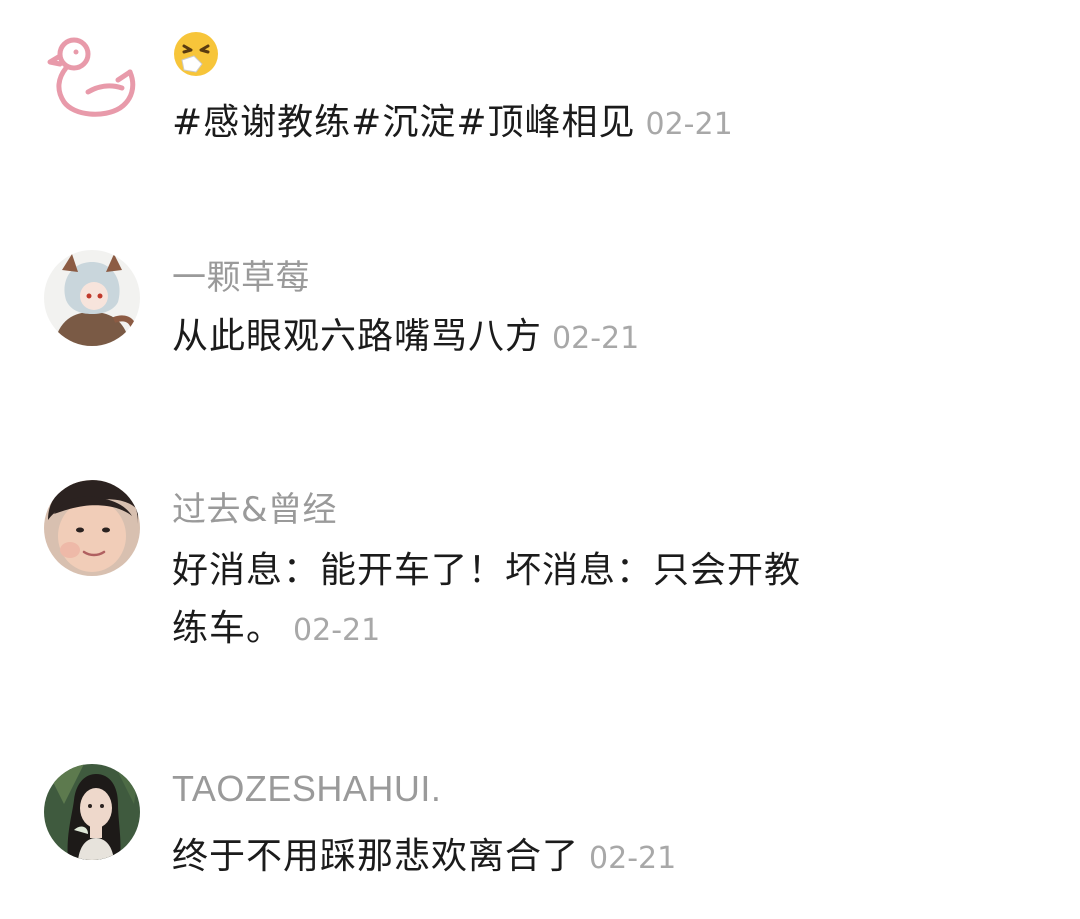 The height and width of the screenshot is (919, 1080). I want to click on child-photo-avatar-icon, so click(92, 528).